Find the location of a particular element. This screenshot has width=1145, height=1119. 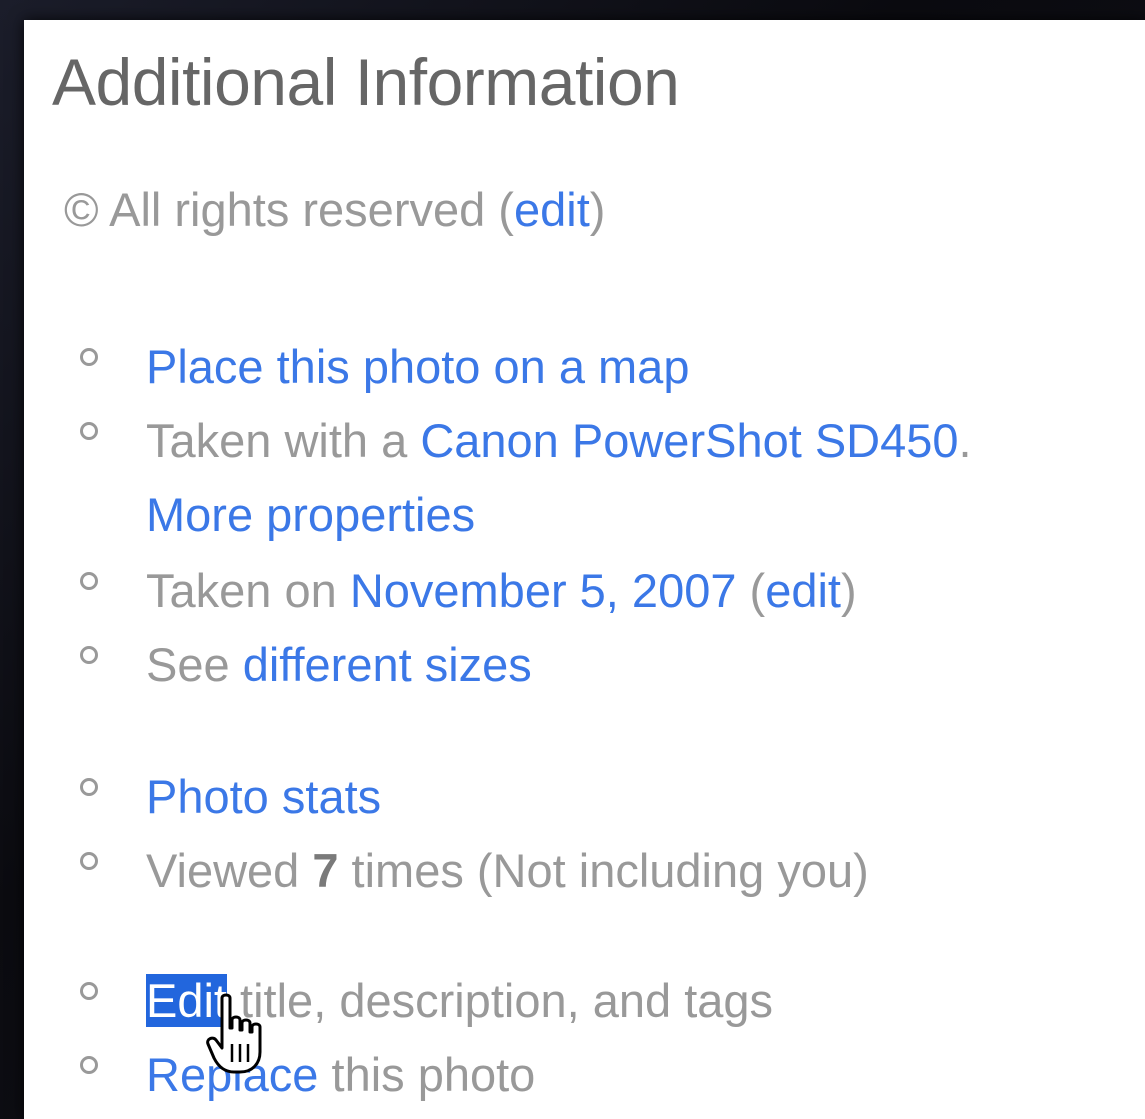

different-sizes-link: different sizes is located at coordinates (387, 664).